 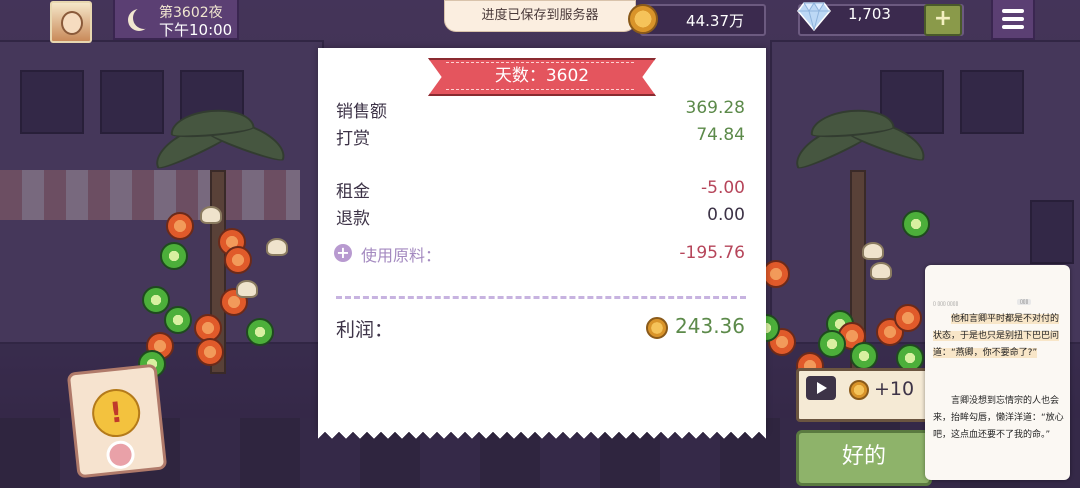 I want to click on rent-label: 租金, so click(x=353, y=192).